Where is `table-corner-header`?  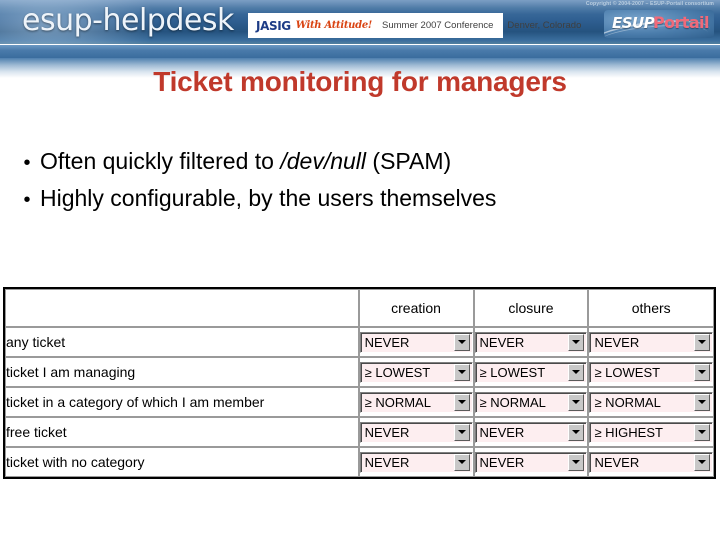 table-corner-header is located at coordinates (182, 308).